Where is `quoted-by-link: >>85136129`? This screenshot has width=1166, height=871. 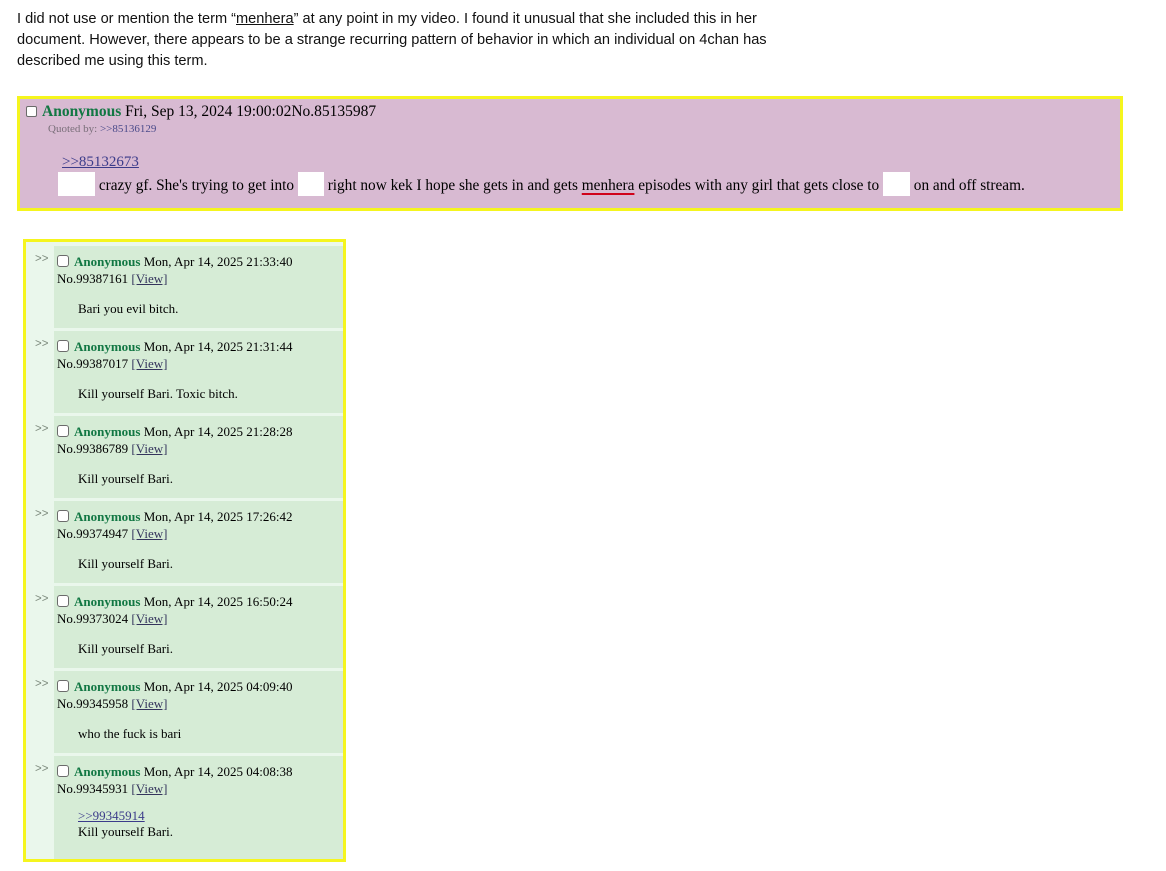 quoted-by-link: >>85136129 is located at coordinates (128, 129).